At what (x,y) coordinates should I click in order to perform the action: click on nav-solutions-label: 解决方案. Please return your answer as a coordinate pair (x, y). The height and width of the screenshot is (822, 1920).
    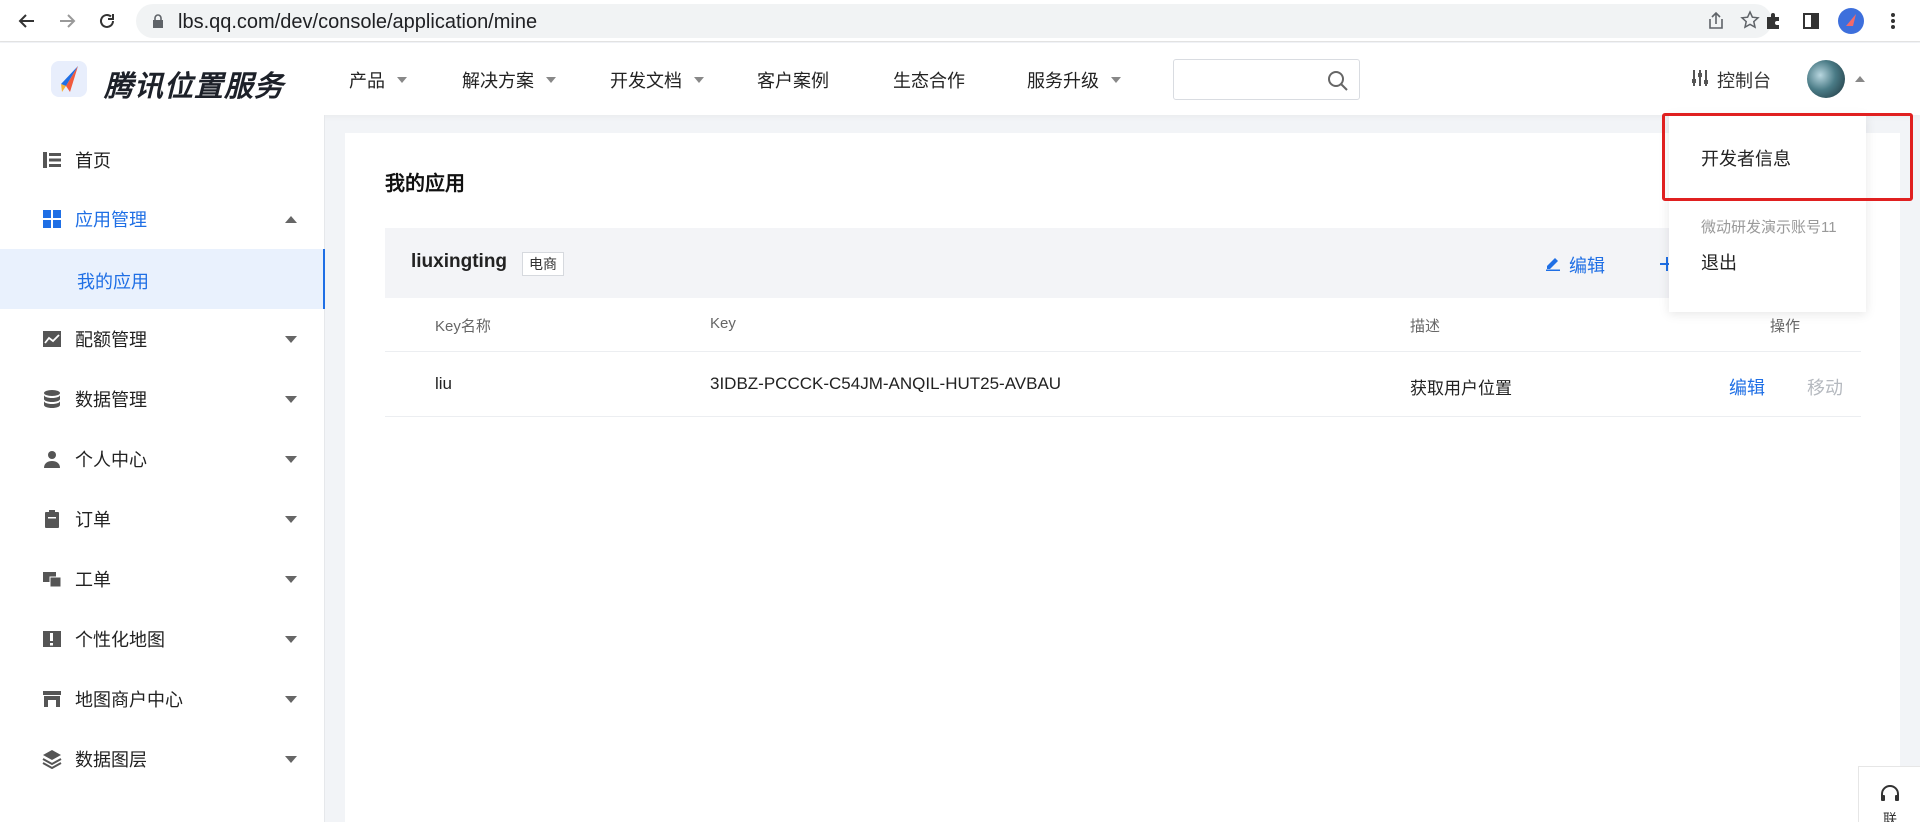
    Looking at the image, I should click on (498, 81).